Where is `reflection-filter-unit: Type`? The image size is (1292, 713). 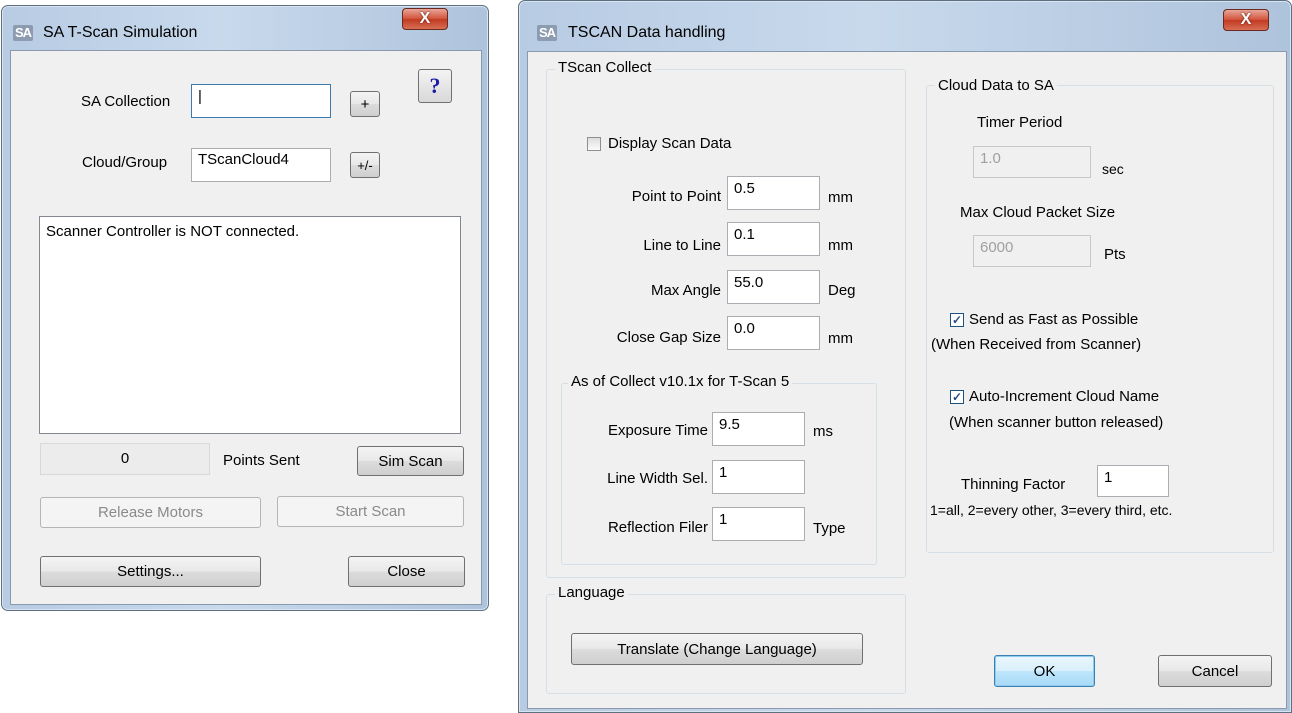 reflection-filter-unit: Type is located at coordinates (829, 528).